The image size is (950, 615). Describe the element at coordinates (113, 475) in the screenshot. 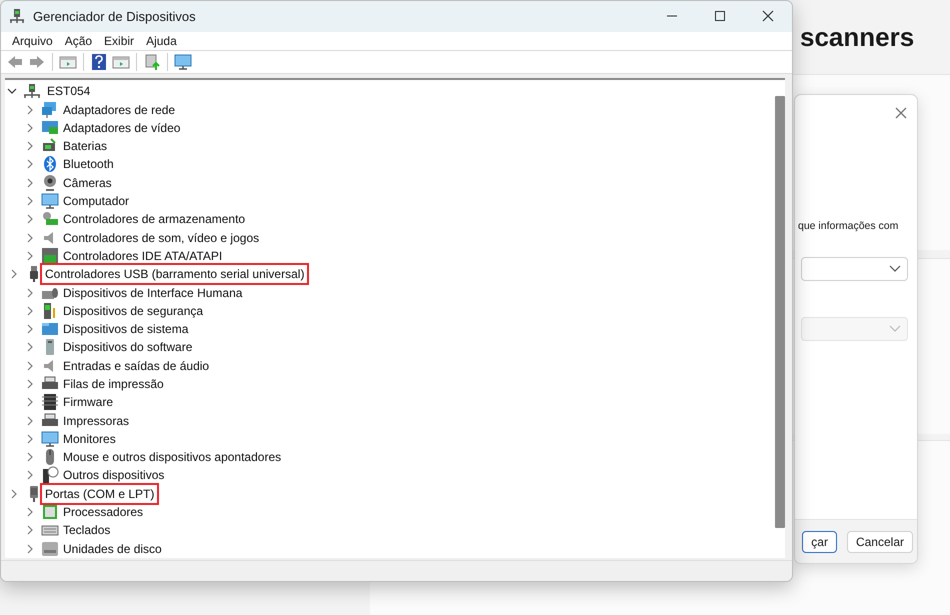

I see `tree-item: Outros dispositivos` at that location.